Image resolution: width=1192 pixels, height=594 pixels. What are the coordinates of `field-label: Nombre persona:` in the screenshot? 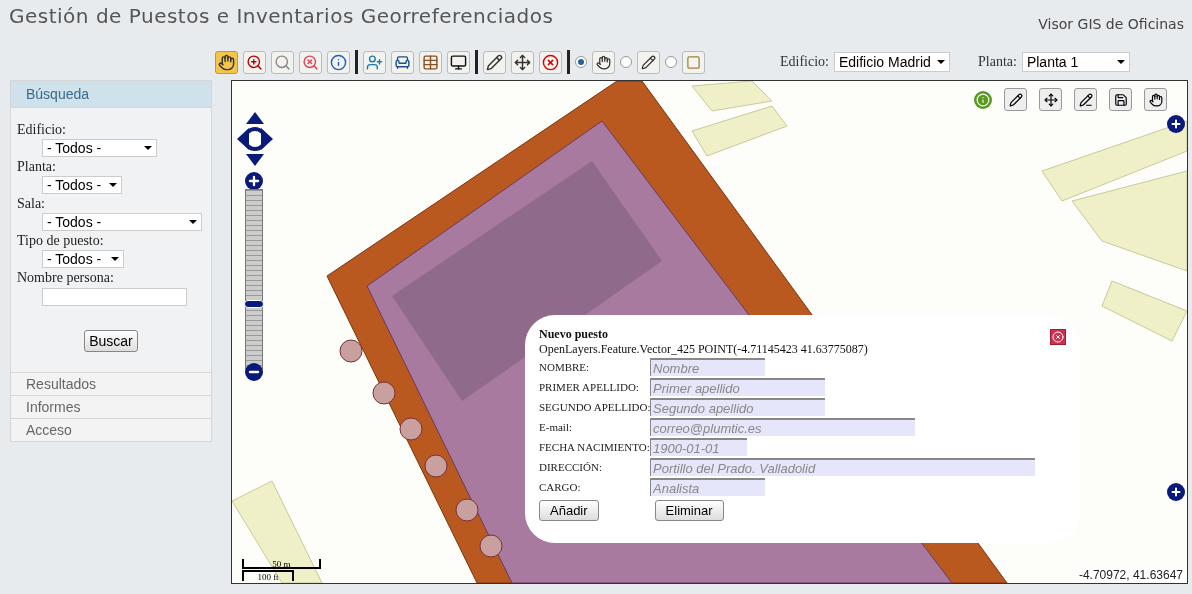 It's located at (66, 278).